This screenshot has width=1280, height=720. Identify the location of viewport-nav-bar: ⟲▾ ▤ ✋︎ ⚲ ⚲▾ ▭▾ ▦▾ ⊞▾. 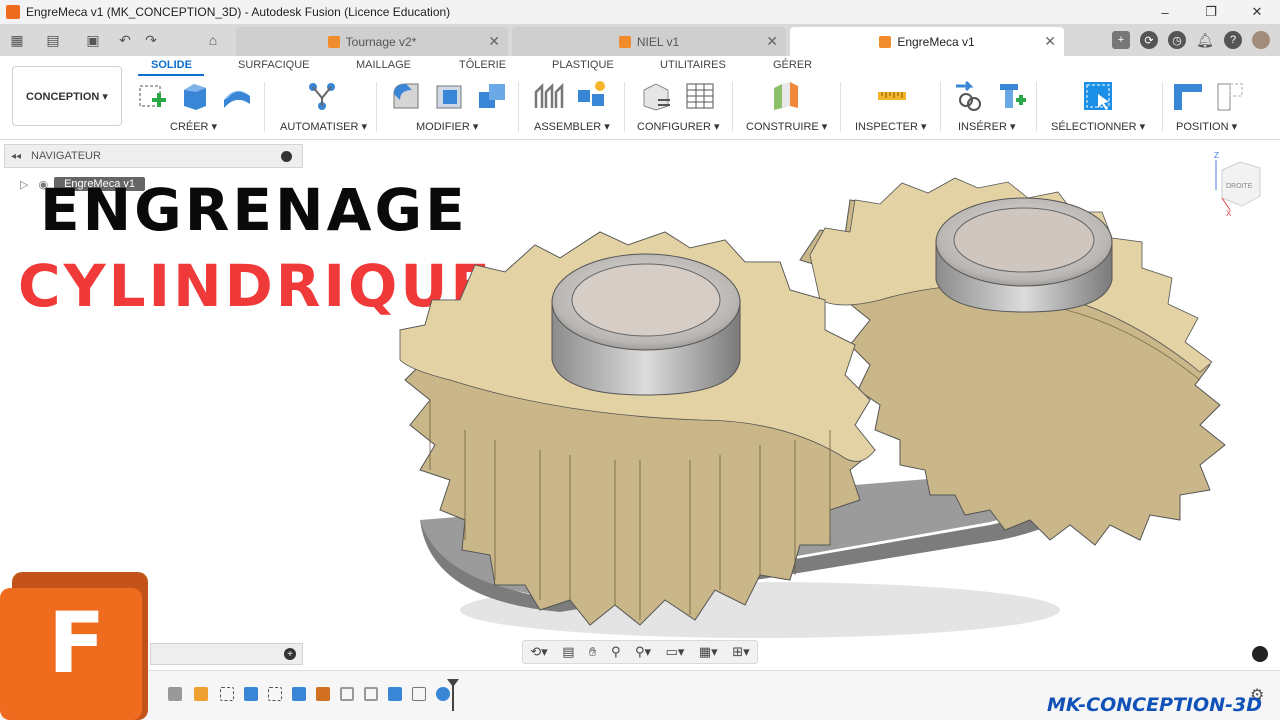
(640, 652).